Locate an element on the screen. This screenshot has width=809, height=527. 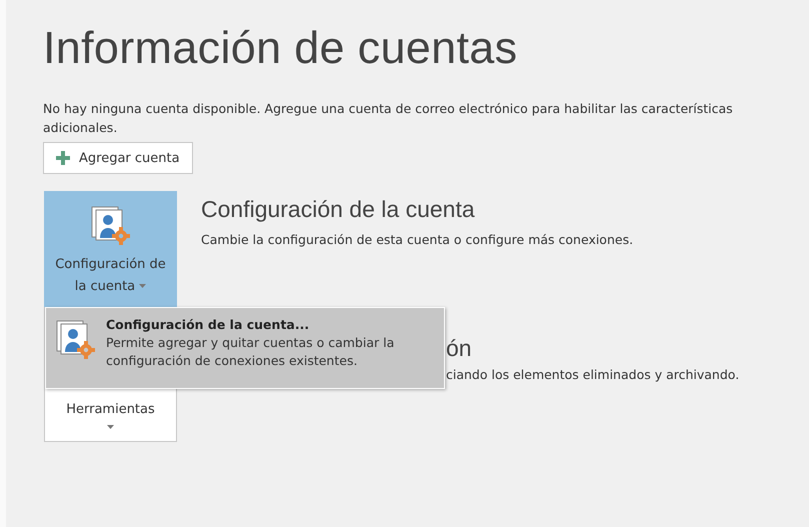
plus-icon is located at coordinates (63, 158).